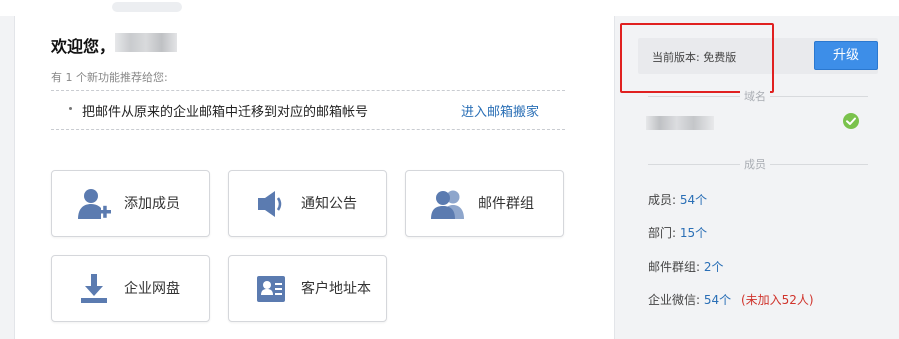  I want to click on department-count-link: 15个, so click(693, 233).